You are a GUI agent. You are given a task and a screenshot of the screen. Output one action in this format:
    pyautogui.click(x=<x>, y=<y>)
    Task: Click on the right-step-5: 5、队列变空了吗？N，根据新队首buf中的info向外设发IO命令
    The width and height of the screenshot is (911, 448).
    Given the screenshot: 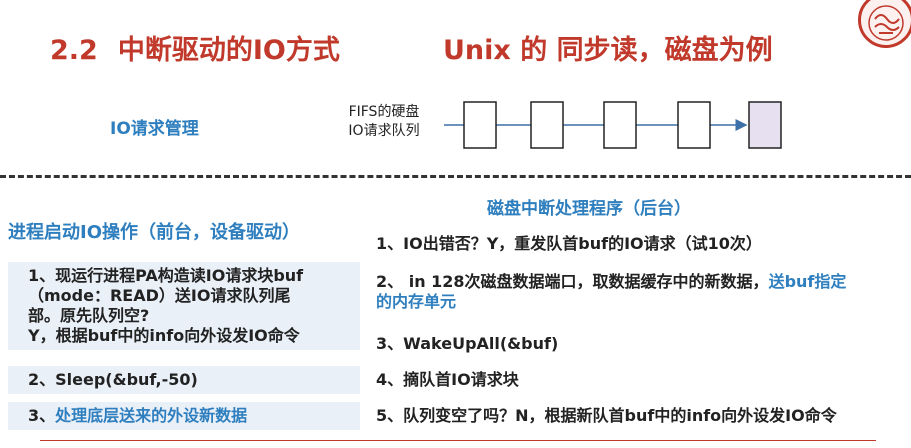 What is the action you would take?
    pyautogui.click(x=639, y=416)
    